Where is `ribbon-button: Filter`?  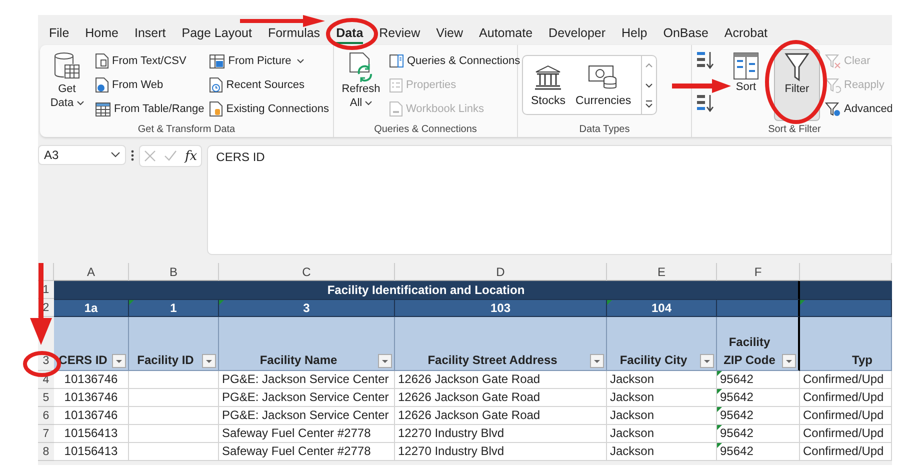 ribbon-button: Filter is located at coordinates (797, 85).